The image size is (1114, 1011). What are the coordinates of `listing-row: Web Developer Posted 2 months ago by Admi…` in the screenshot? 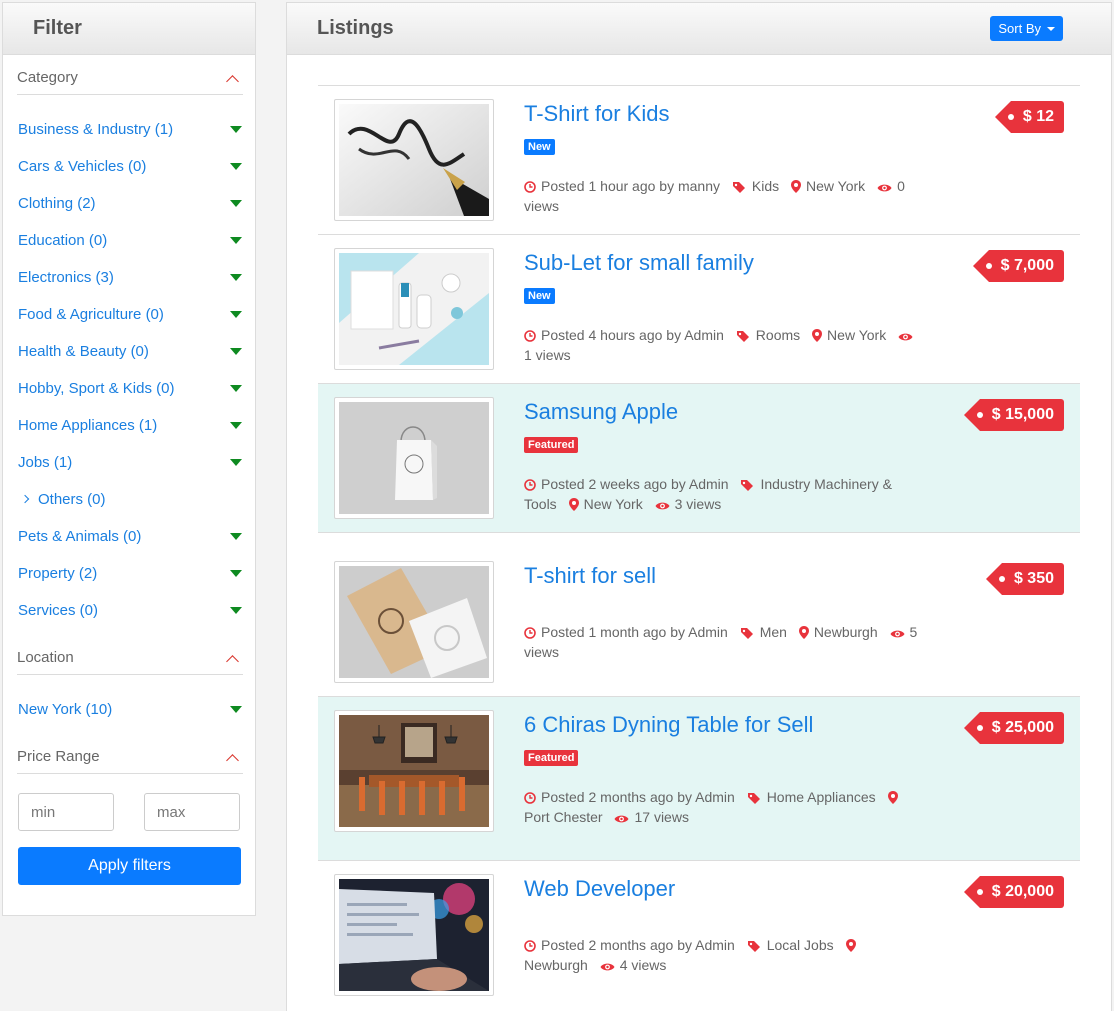 It's located at (699, 936).